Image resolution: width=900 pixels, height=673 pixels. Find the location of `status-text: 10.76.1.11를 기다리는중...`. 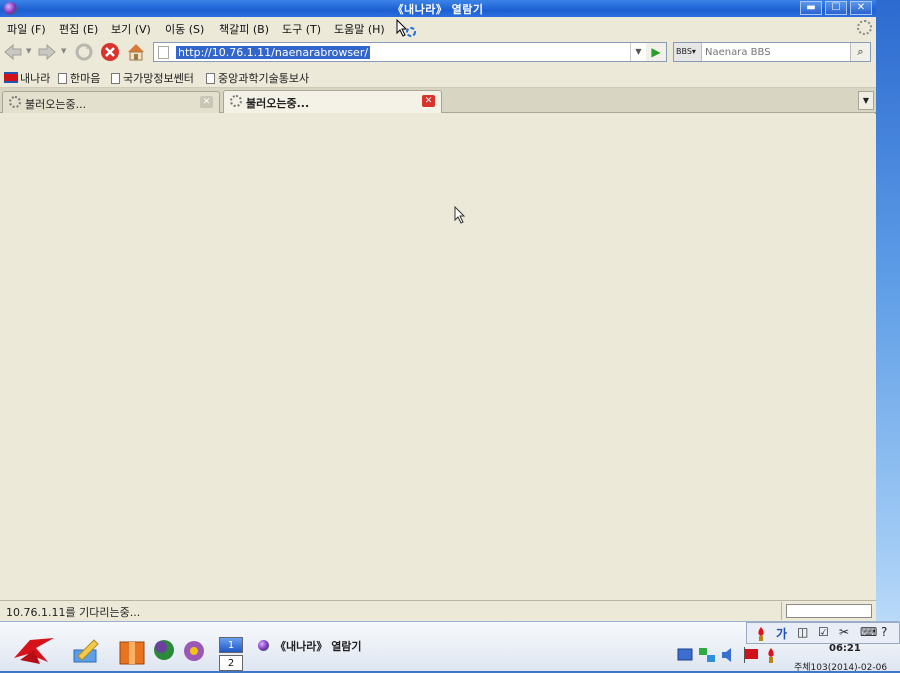

status-text: 10.76.1.11를 기다리는중... is located at coordinates (73, 612).